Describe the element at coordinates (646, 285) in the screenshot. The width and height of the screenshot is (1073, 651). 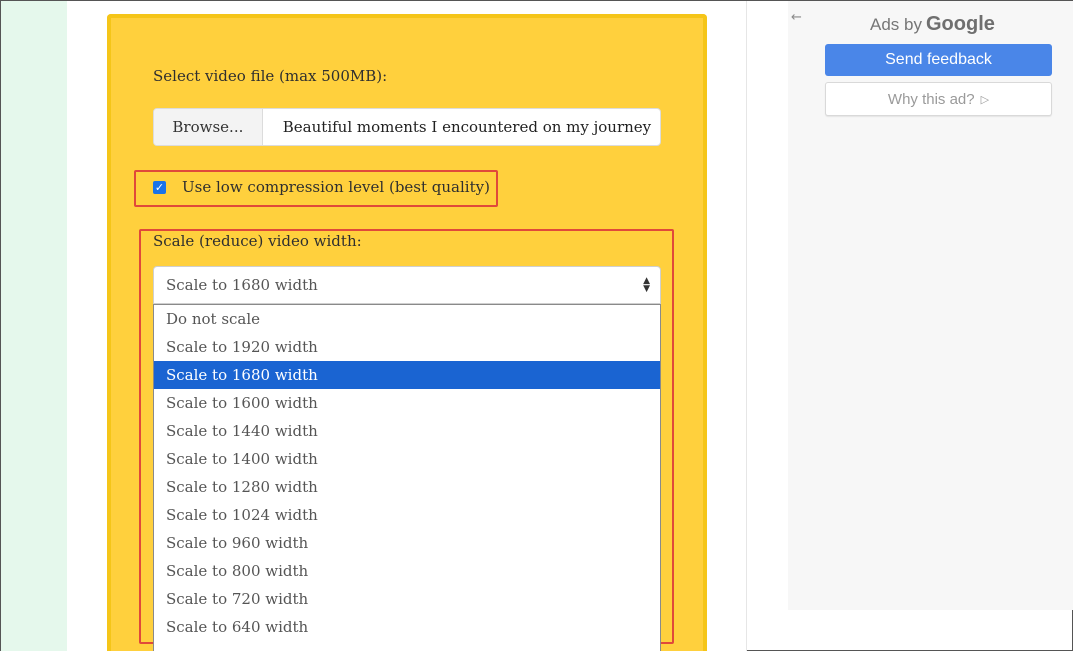
I see `sort-arrows-icon: ▲ ▼` at that location.